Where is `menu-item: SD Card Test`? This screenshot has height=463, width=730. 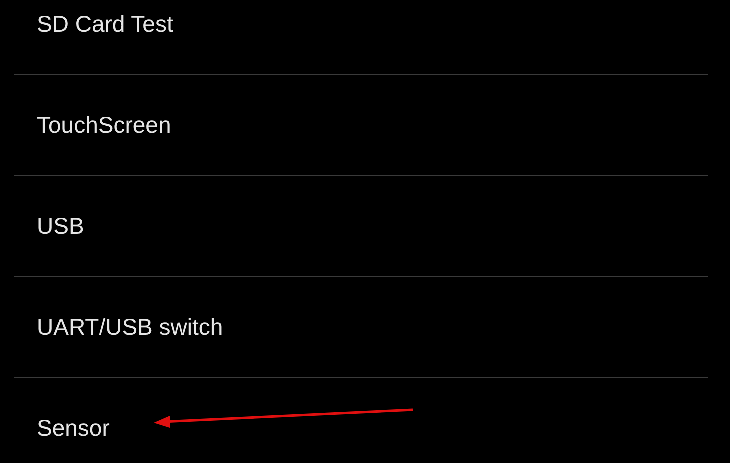
menu-item: SD Card Test is located at coordinates (94, 24).